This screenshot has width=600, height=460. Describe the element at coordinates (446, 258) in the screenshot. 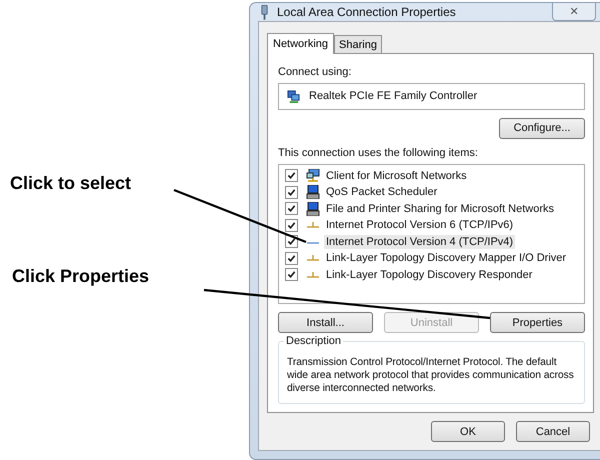

I see `list-item: Link-Layer Topology Discovery Mapper I/O Driver` at that location.